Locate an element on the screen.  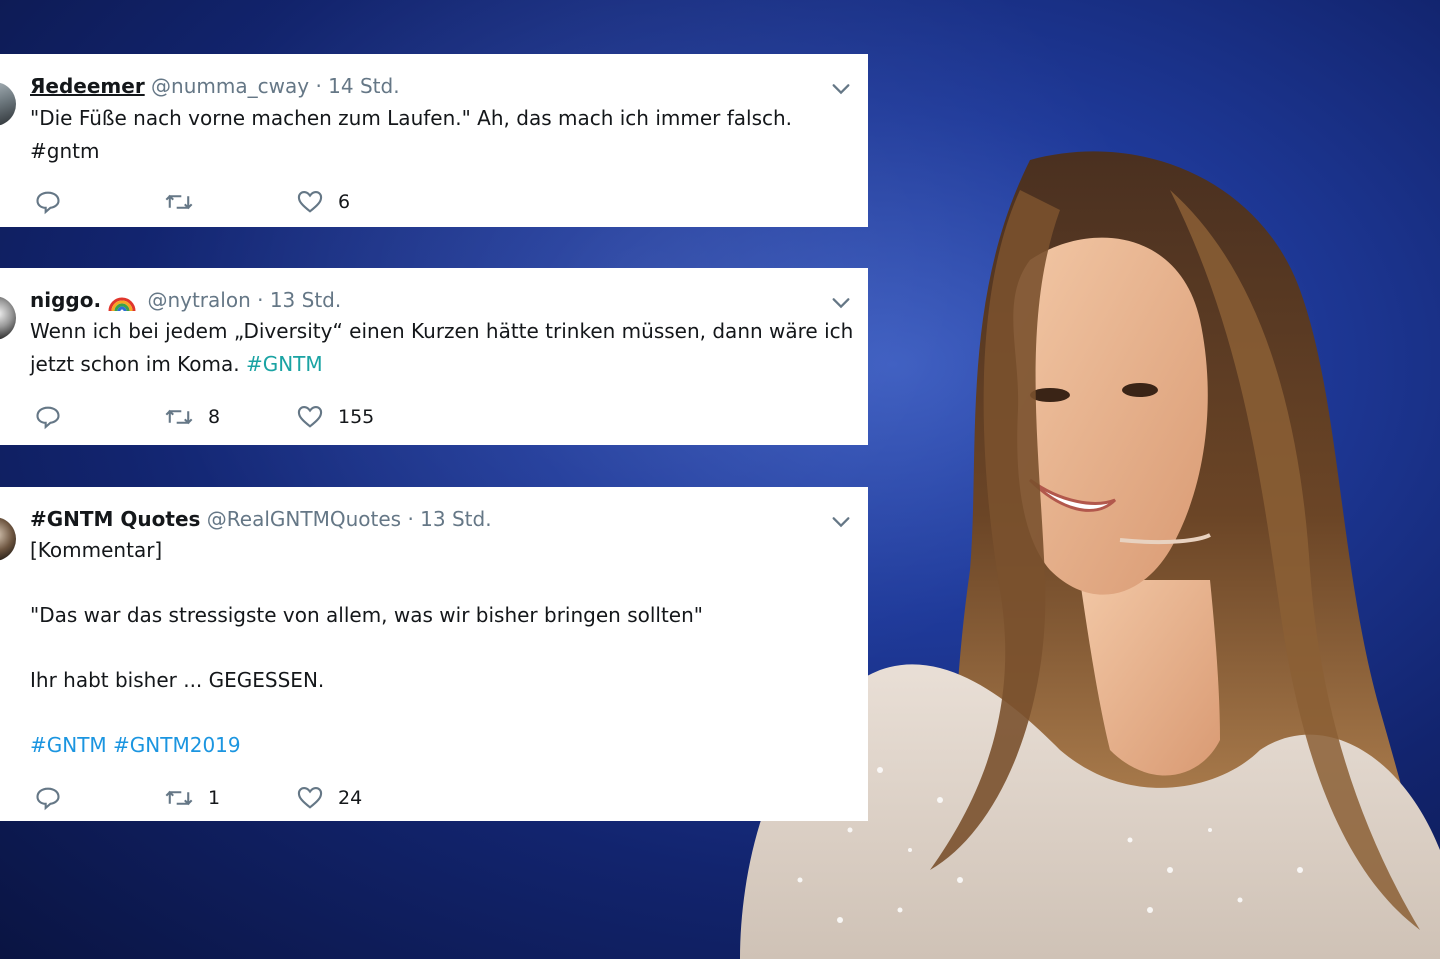
user-handle: @nytralon is located at coordinates (198, 300).